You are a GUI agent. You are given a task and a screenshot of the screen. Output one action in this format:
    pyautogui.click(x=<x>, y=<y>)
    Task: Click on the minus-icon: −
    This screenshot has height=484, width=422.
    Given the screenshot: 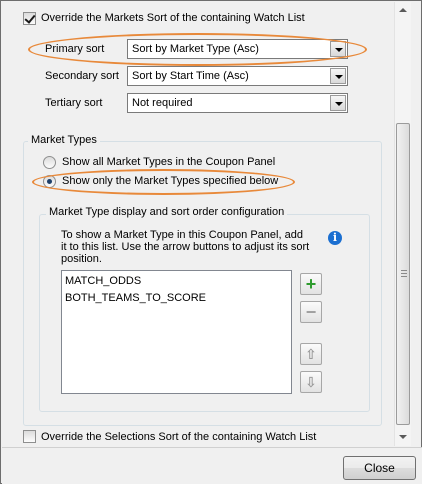 What is the action you would take?
    pyautogui.click(x=311, y=312)
    